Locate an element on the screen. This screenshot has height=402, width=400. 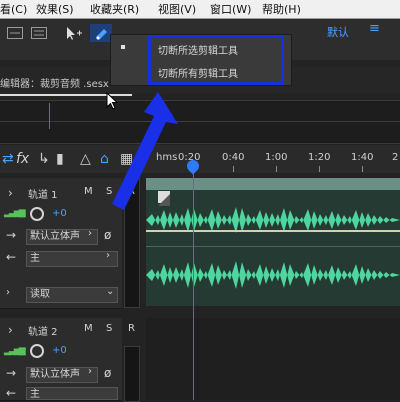
overview-panel is located at coordinates (200, 122).